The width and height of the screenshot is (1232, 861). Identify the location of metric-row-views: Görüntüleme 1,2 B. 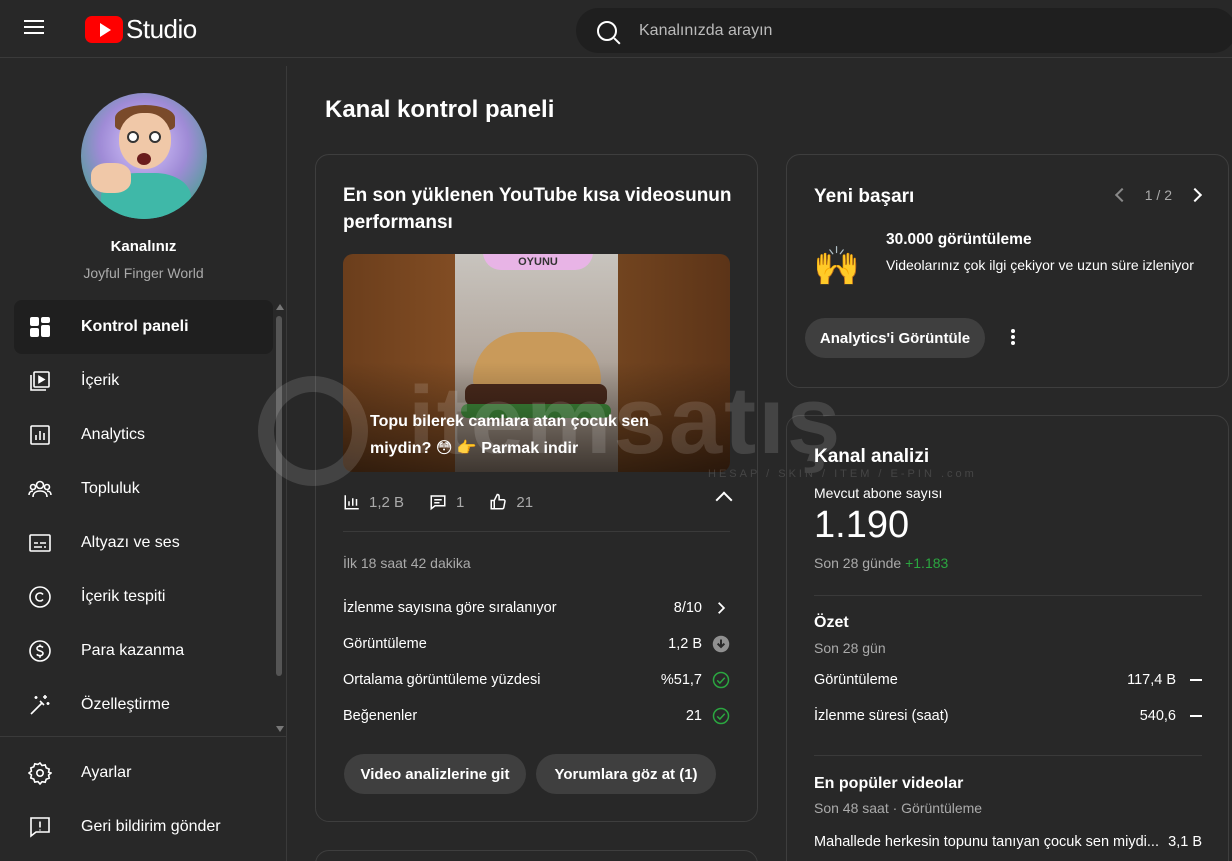
(536, 644).